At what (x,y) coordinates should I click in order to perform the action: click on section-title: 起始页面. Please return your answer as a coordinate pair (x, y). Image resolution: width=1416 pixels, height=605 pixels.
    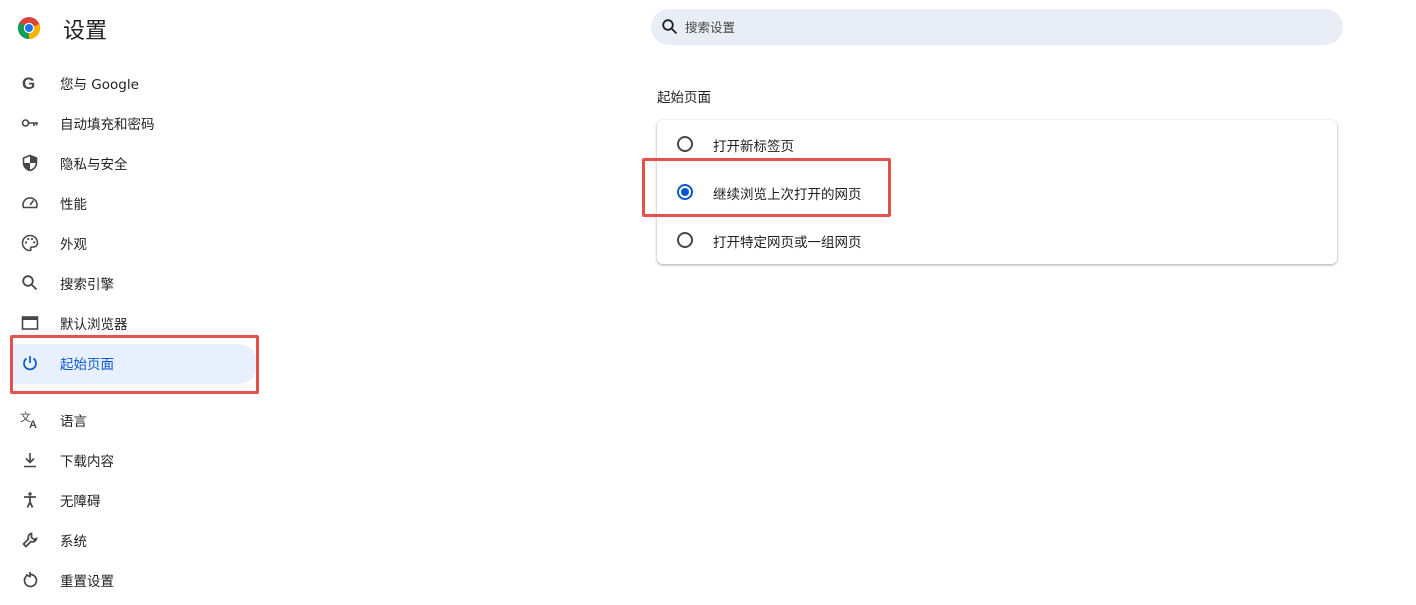
    Looking at the image, I should click on (684, 98).